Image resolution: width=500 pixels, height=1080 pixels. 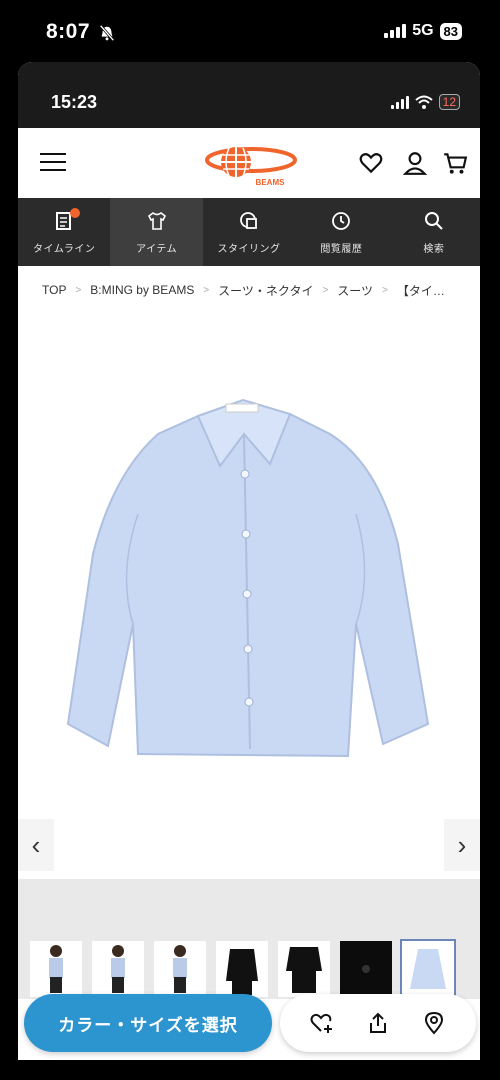 I want to click on breadcrumb-item: B:MING by BEAMS, so click(x=142, y=290).